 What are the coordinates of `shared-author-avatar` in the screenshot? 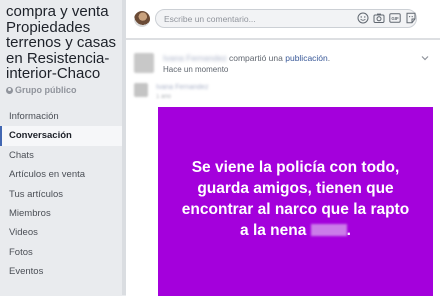 It's located at (141, 90).